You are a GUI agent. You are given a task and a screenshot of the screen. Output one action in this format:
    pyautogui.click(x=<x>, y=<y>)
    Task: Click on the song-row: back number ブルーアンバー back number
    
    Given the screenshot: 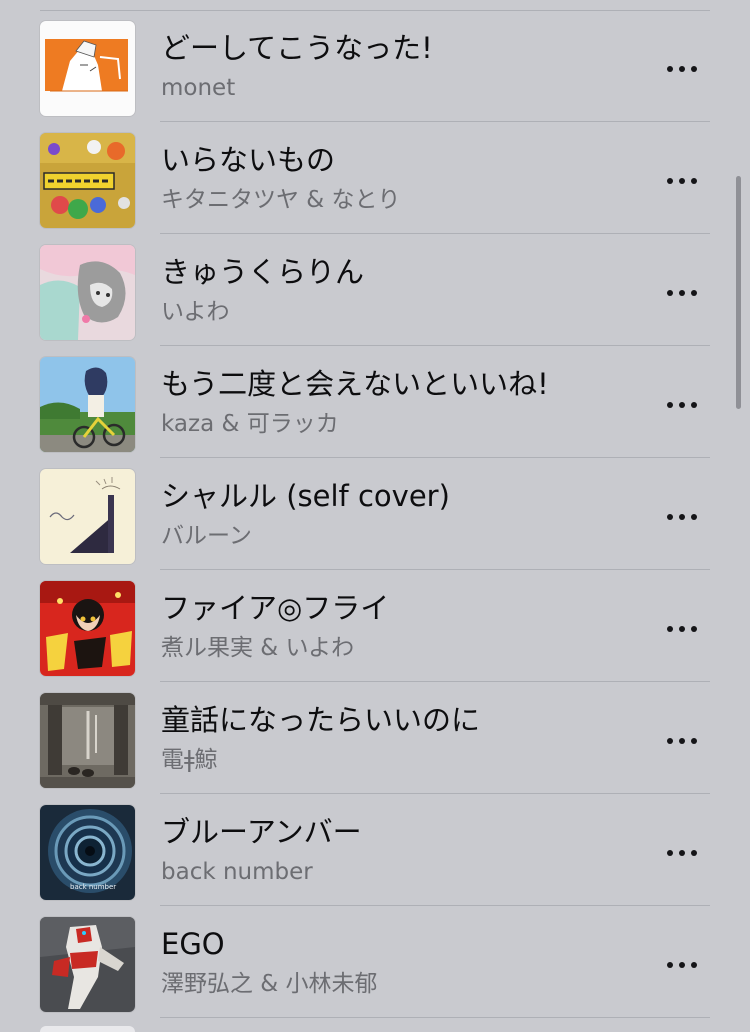 What is the action you would take?
    pyautogui.click(x=375, y=850)
    